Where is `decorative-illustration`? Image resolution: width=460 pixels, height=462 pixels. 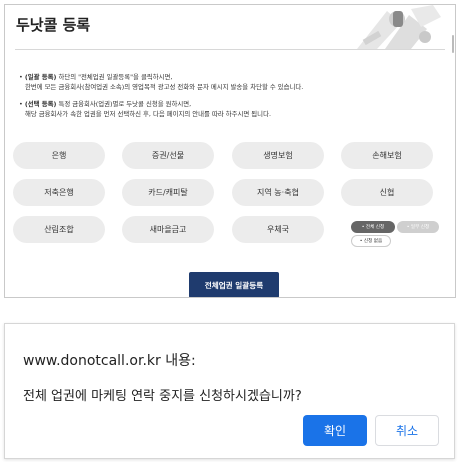 decorative-illustration is located at coordinates (389, 27).